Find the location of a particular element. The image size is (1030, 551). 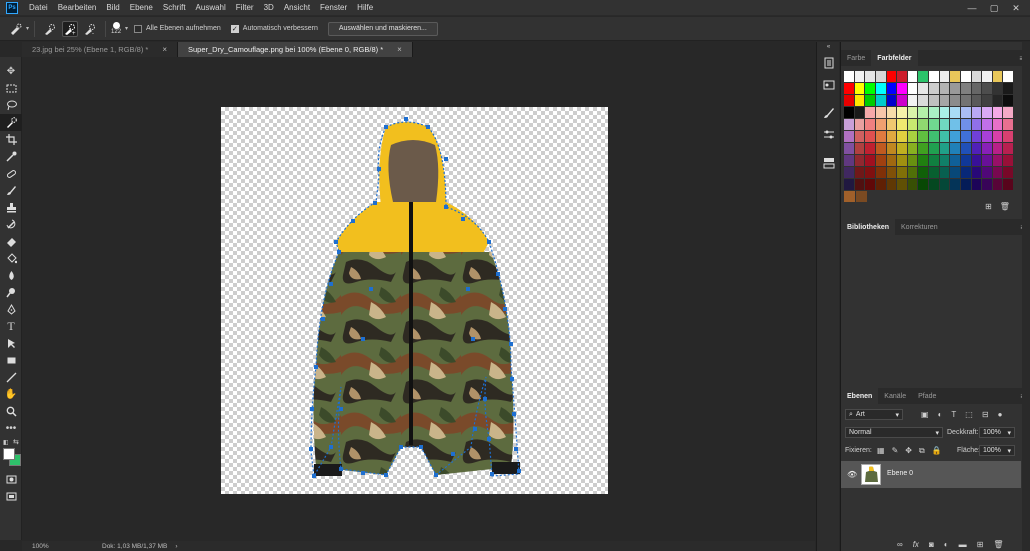

auto-enhance-option: ✓ Automatisch verbessern is located at coordinates (274, 28).